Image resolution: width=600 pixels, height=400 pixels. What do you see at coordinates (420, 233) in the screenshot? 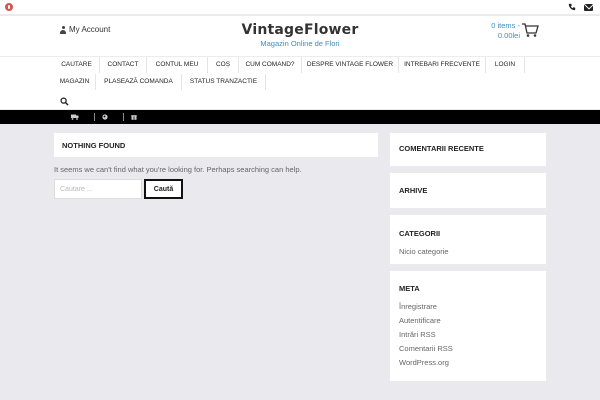
I see `categories-title: CATEGORII` at bounding box center [420, 233].